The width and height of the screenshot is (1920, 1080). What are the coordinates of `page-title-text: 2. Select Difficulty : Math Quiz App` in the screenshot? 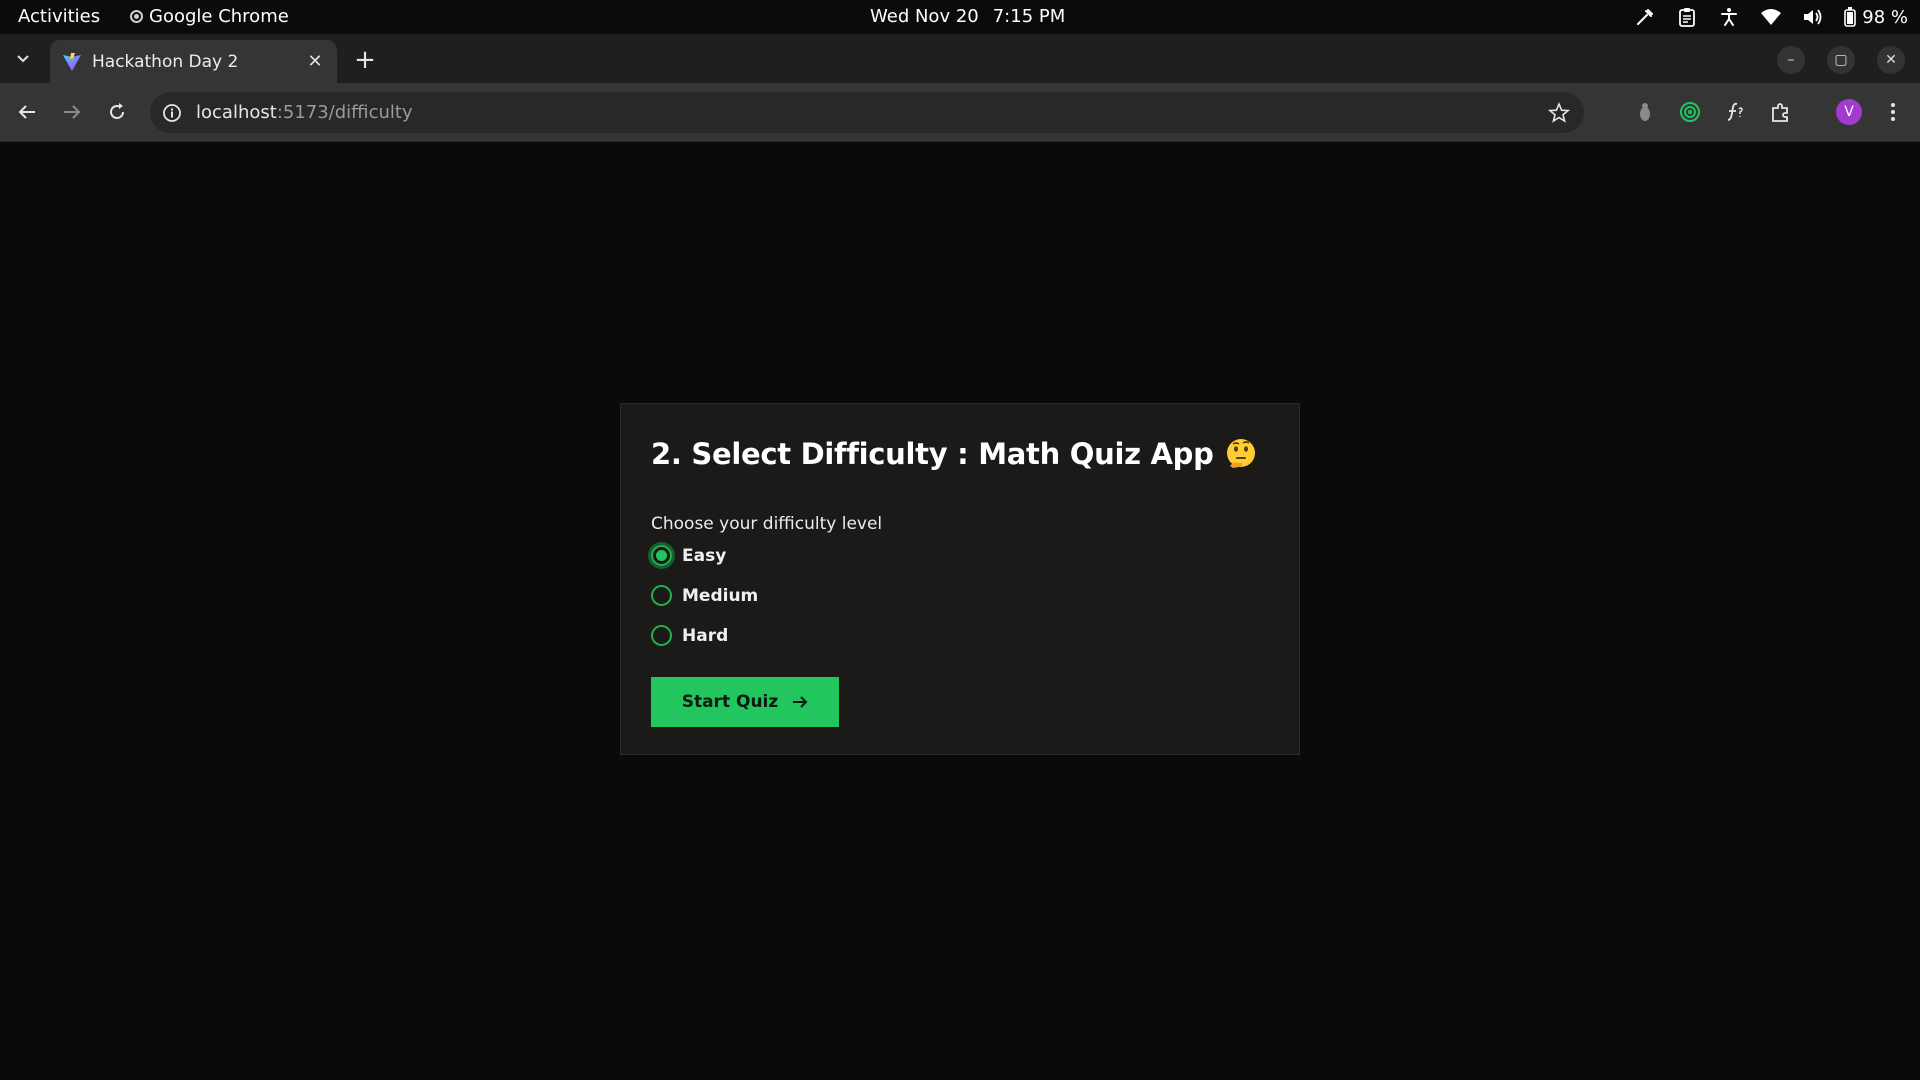 It's located at (932, 454).